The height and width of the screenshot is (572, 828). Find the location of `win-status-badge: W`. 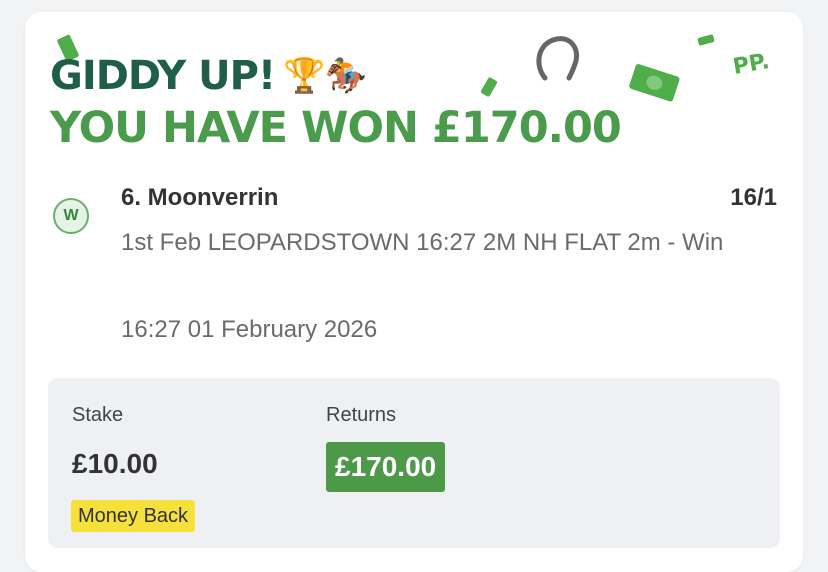

win-status-badge: W is located at coordinates (71, 216).